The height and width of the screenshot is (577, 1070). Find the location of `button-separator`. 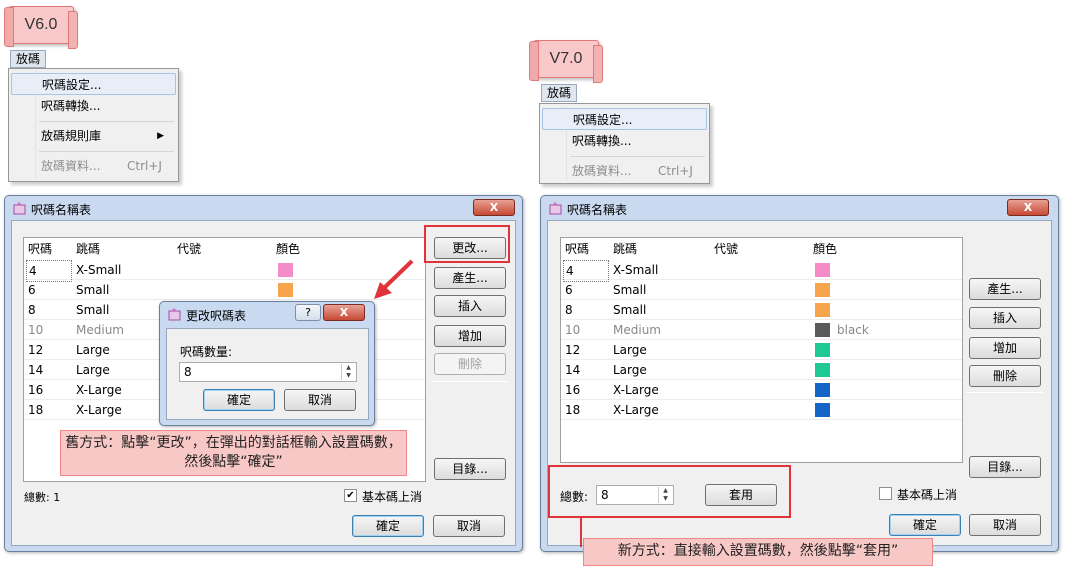

button-separator is located at coordinates (1005, 392).